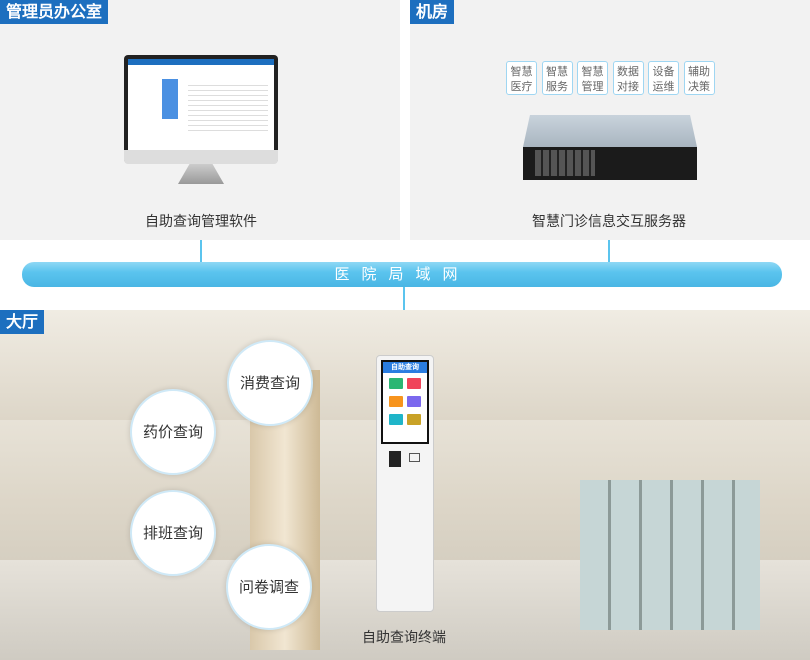  I want to click on bubble-schedule-query: 排班查询, so click(173, 533).